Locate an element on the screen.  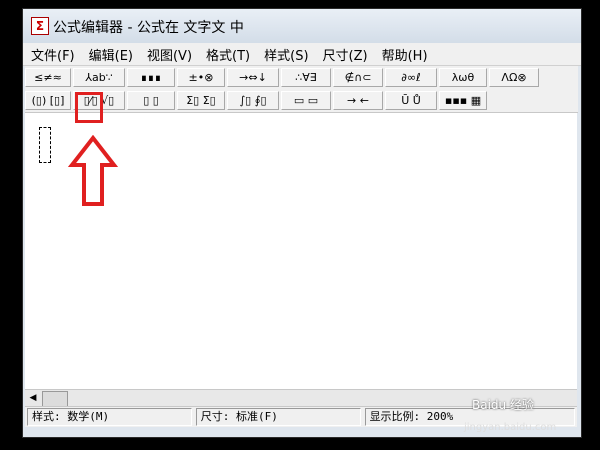
window-title: 公式编辑器 - 公式在 文字文 中 is located at coordinates (148, 28).